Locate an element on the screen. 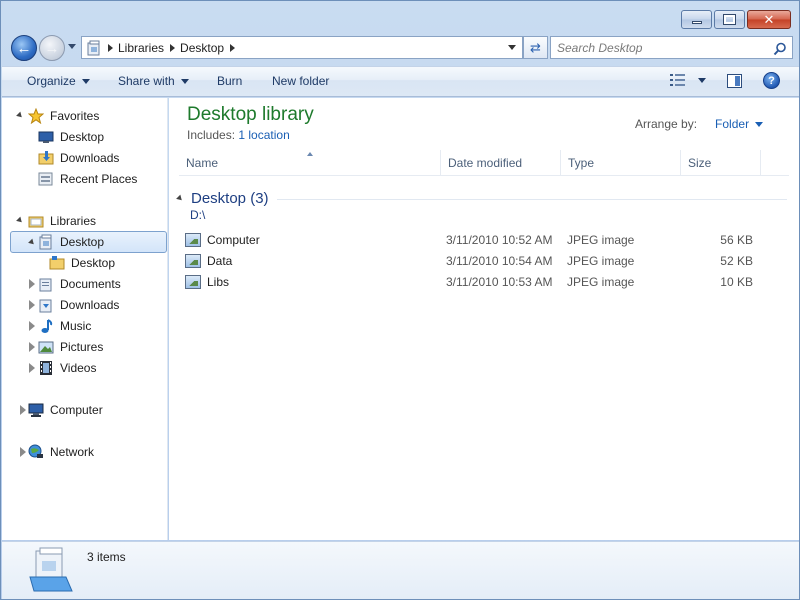 This screenshot has height=600, width=800. maximize-icon is located at coordinates (729, 19).